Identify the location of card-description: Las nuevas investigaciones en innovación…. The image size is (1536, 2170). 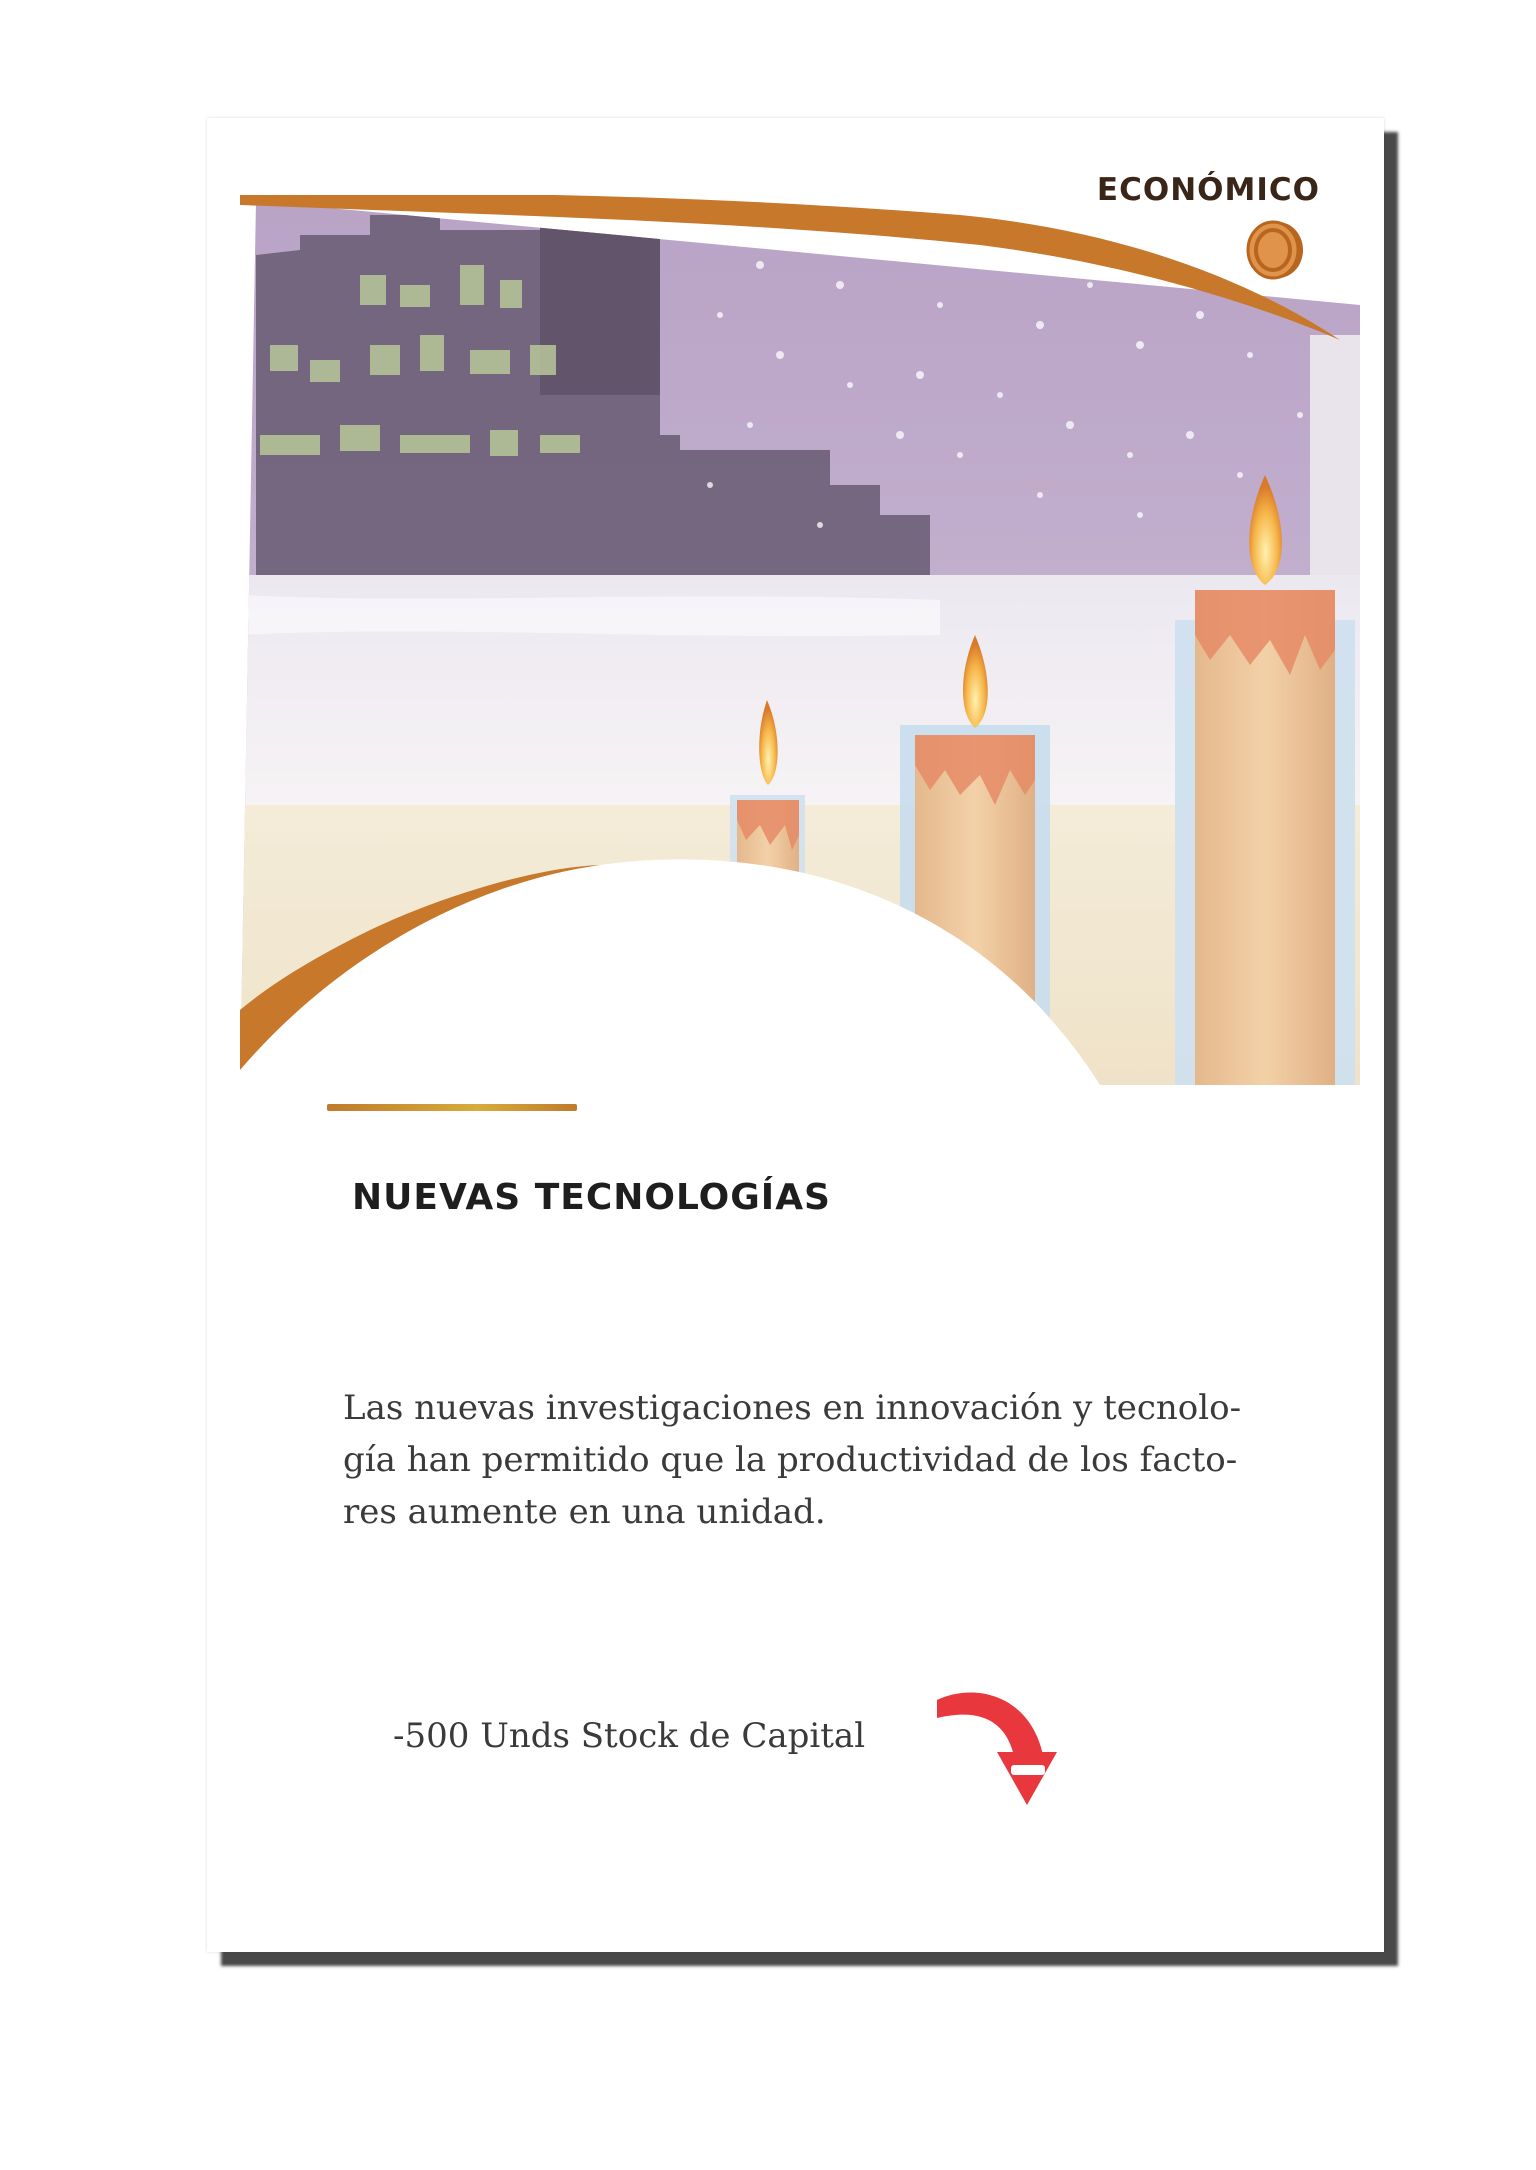
(792, 1460).